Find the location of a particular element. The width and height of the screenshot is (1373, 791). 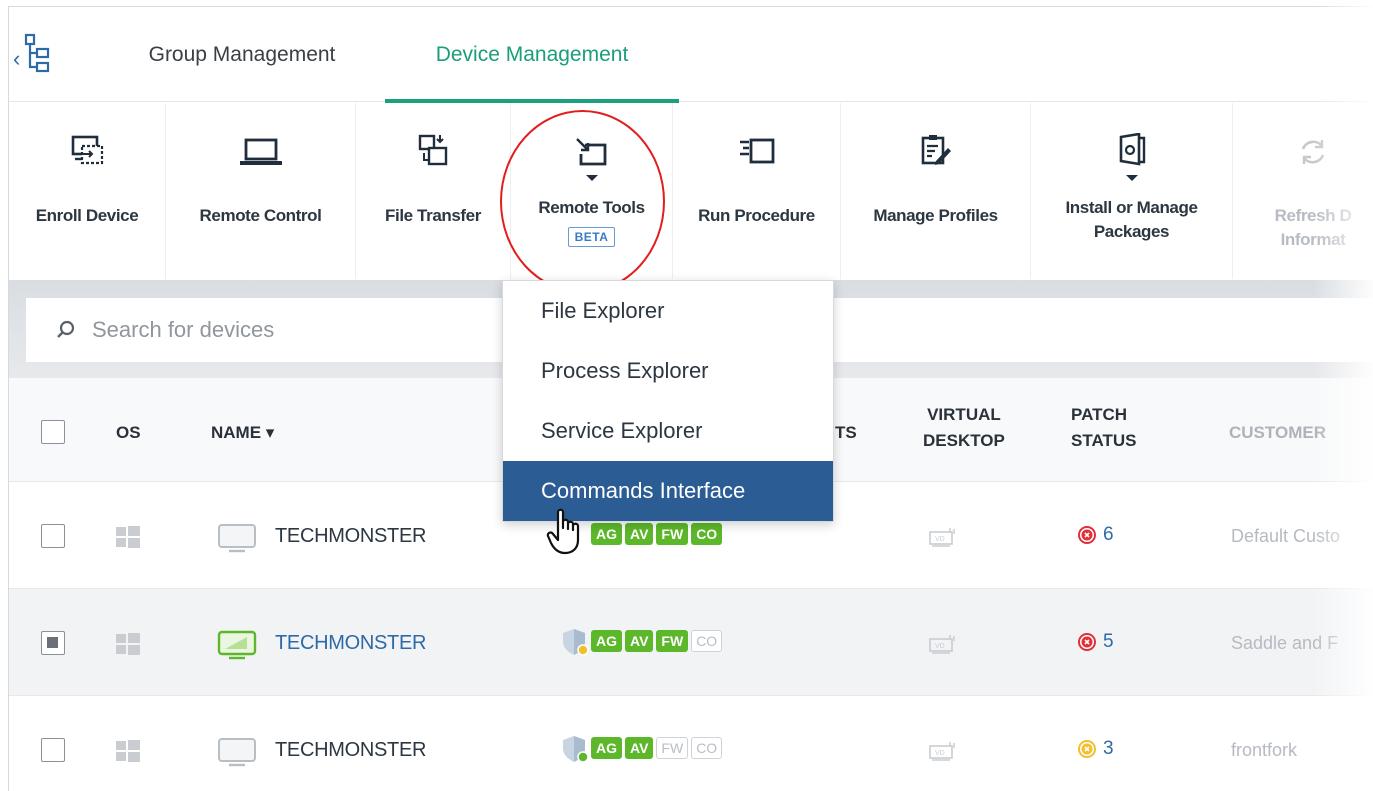

patch-count: 5 is located at coordinates (1108, 641).